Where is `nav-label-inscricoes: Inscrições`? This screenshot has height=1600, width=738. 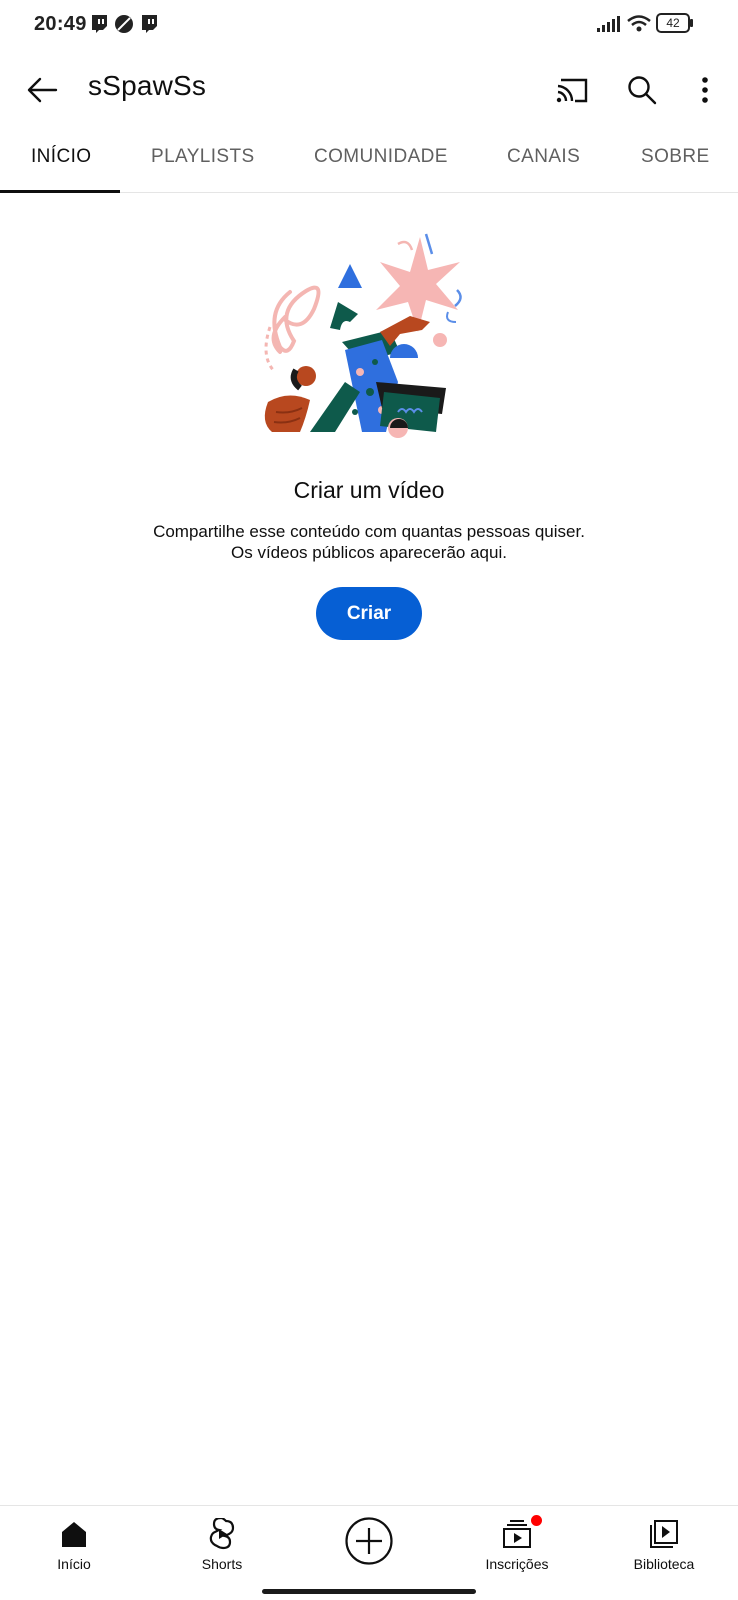 nav-label-inscricoes: Inscrições is located at coordinates (517, 1564).